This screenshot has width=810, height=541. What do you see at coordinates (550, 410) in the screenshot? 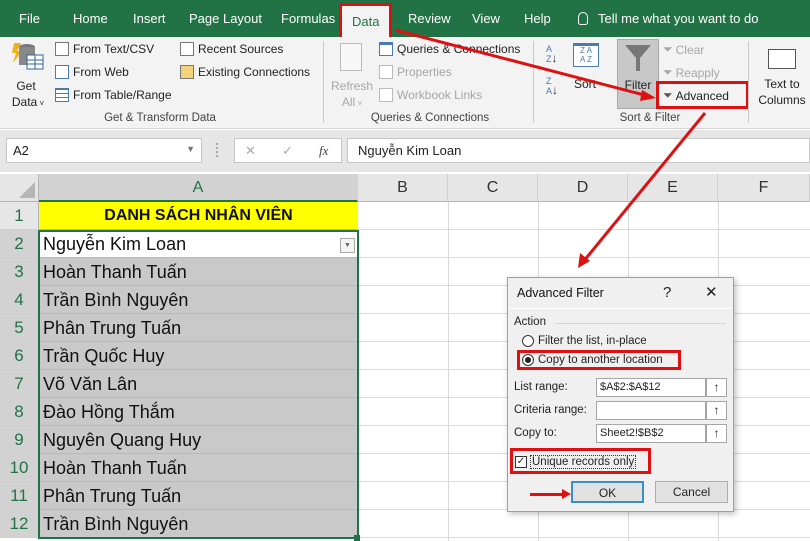
I see `criteria-range-label: Criteria range:` at bounding box center [550, 410].